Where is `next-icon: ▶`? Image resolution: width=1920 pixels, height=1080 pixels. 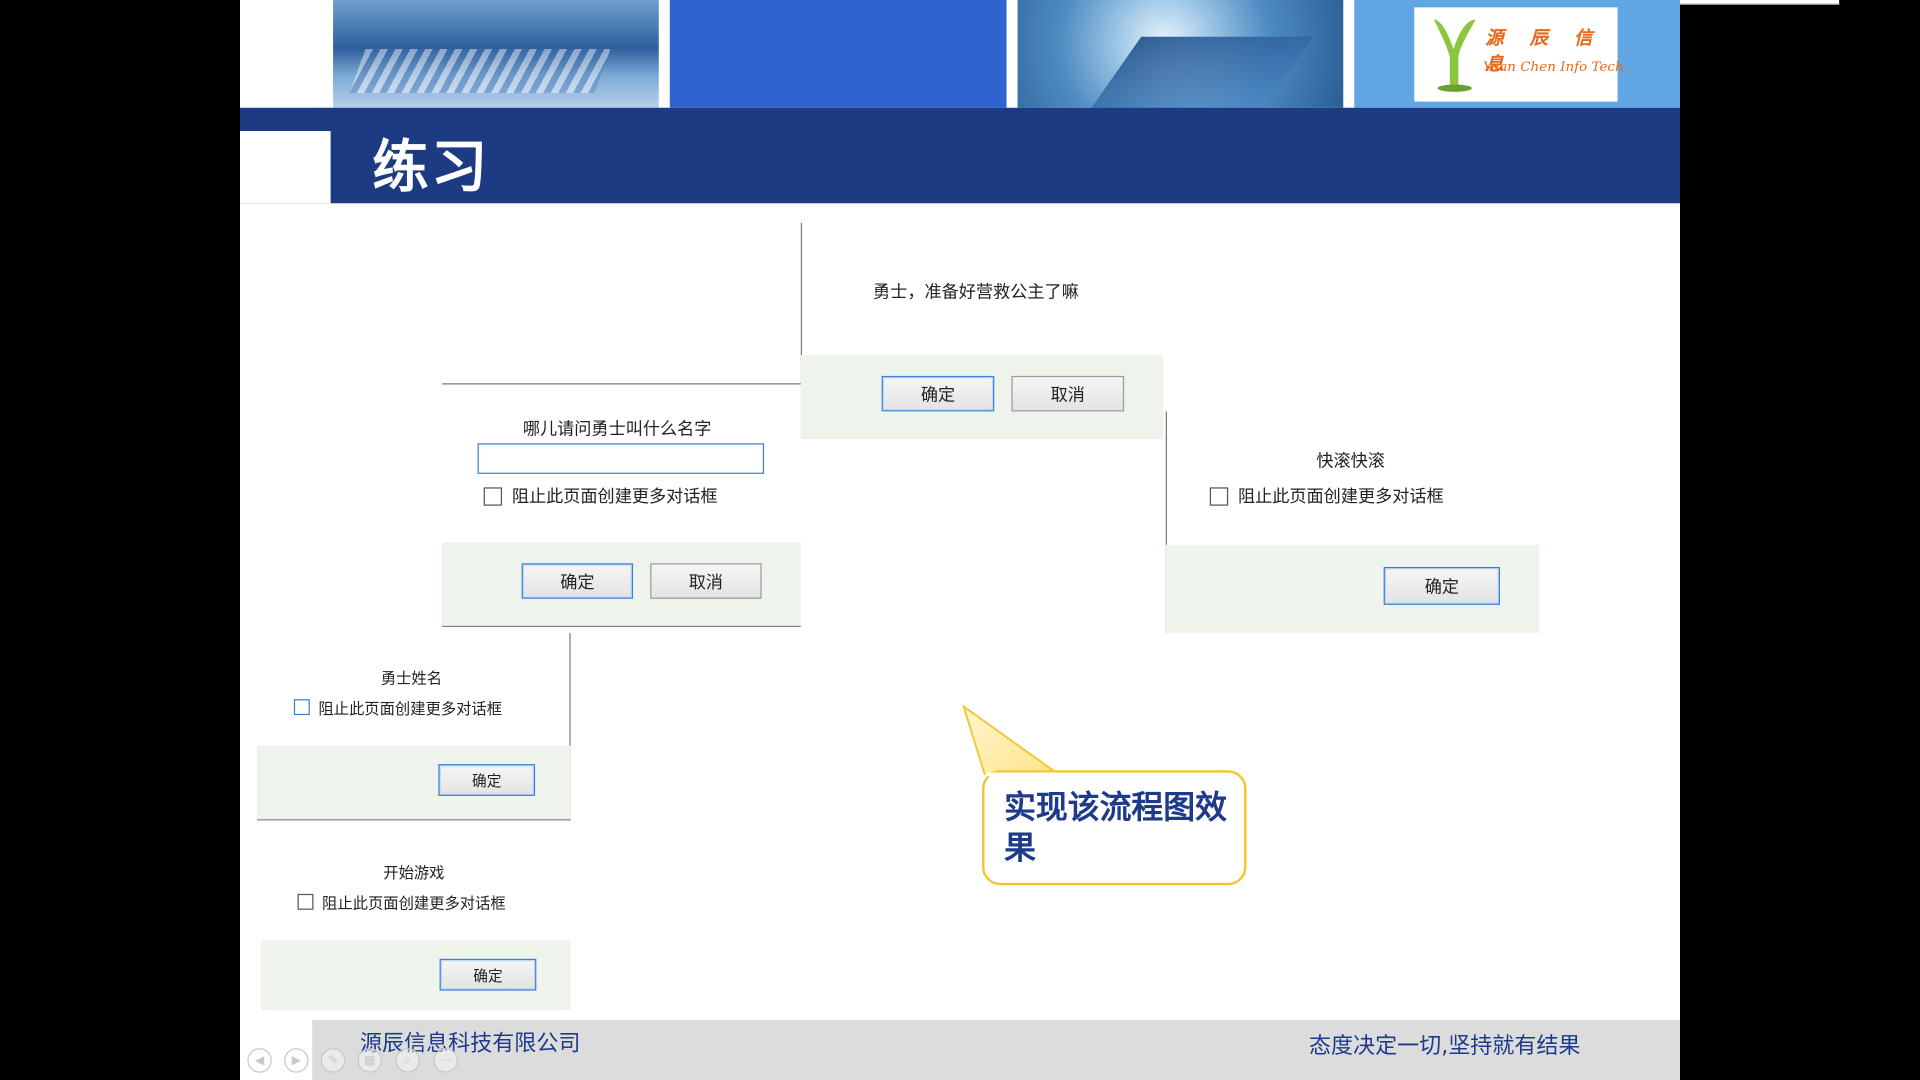
next-icon: ▶ is located at coordinates (296, 1060).